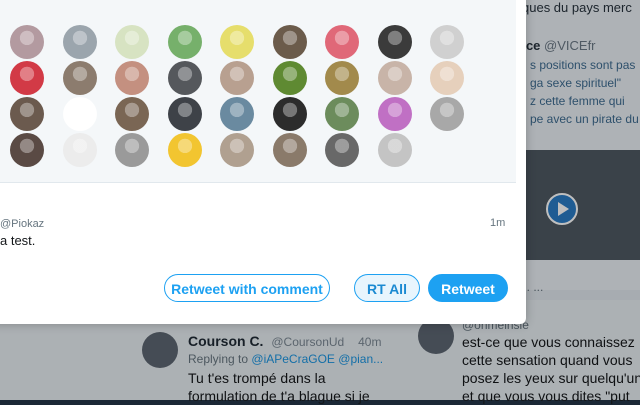 The width and height of the screenshot is (640, 405). What do you see at coordinates (22, 224) in the screenshot?
I see `quoted-tweet-handle: @Piokaz` at bounding box center [22, 224].